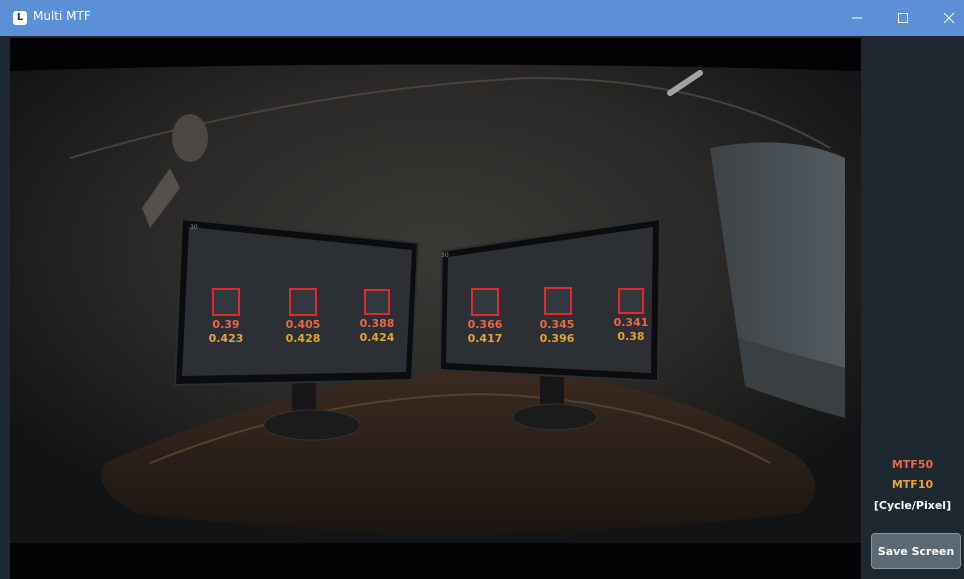 This screenshot has width=964, height=579. I want to click on minimize-icon, so click(857, 18).